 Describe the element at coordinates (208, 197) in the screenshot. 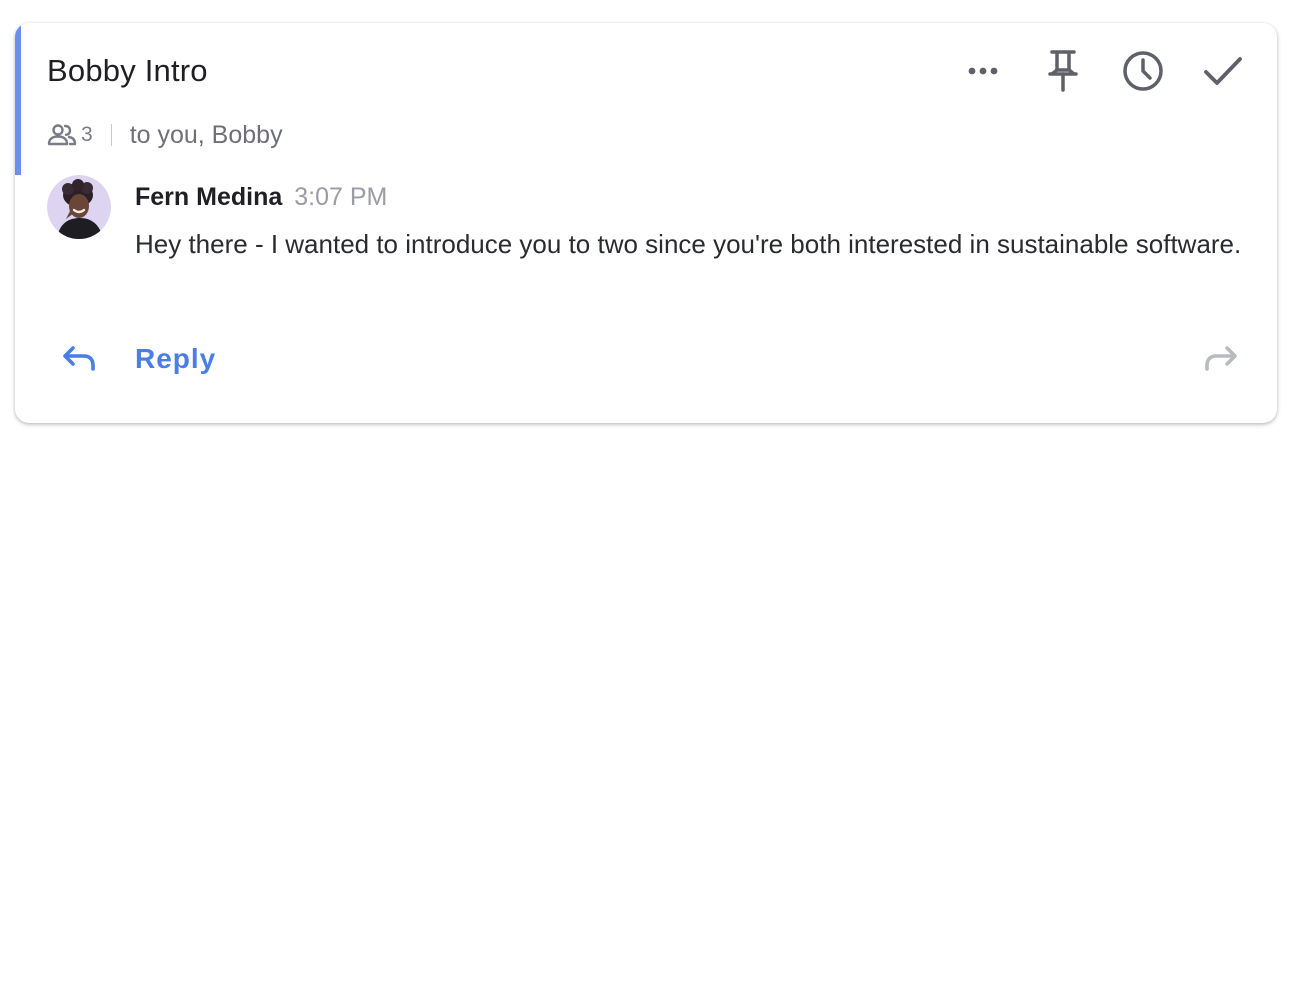

I see `sender-name: Fern Medina` at that location.